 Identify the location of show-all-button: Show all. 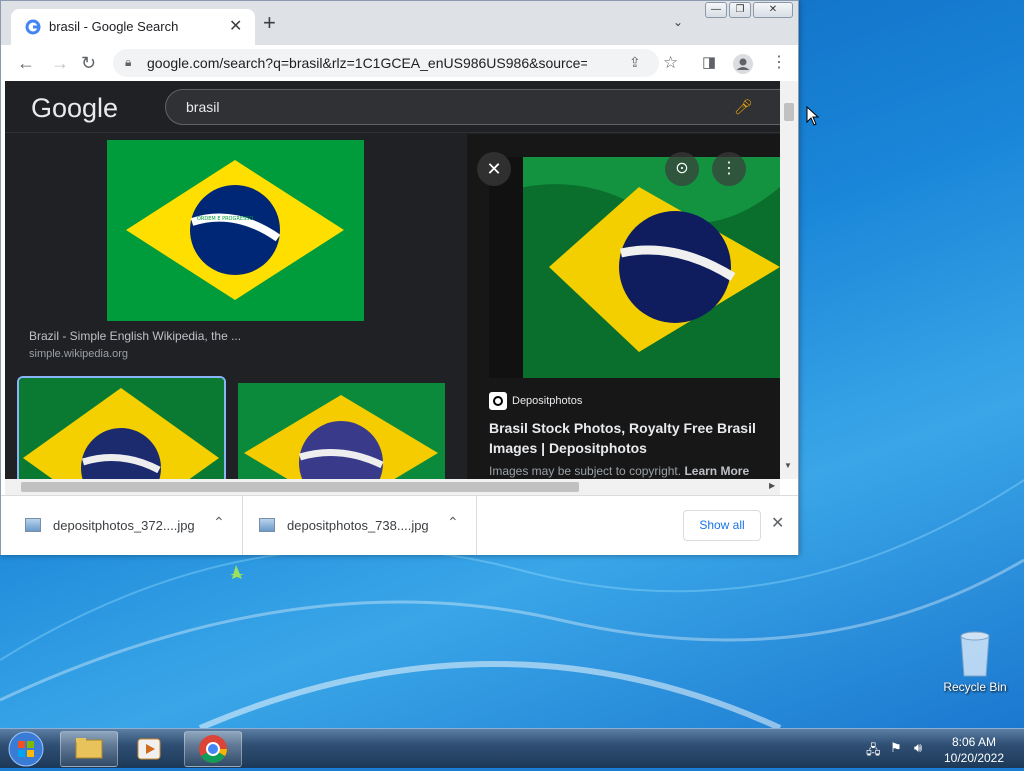
(722, 525).